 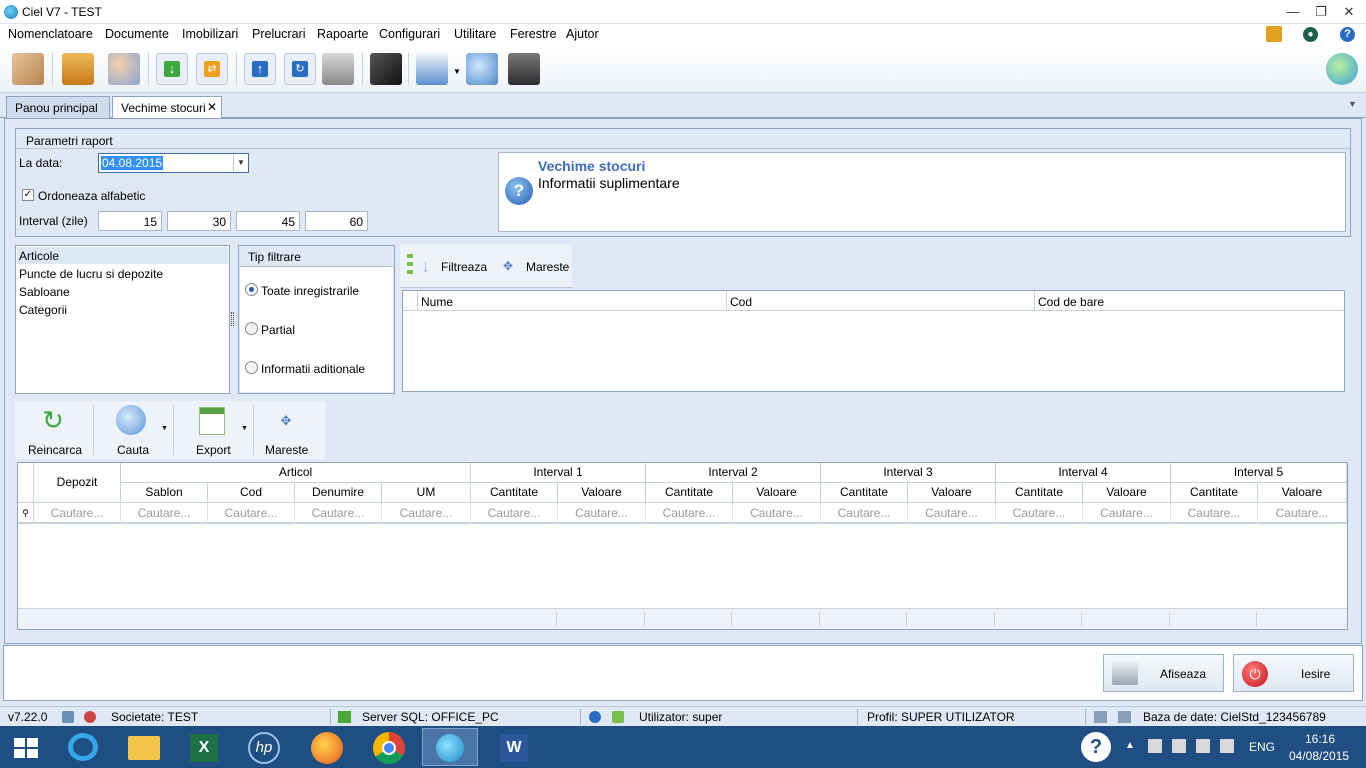 I want to click on firefox-icon, so click(x=327, y=747).